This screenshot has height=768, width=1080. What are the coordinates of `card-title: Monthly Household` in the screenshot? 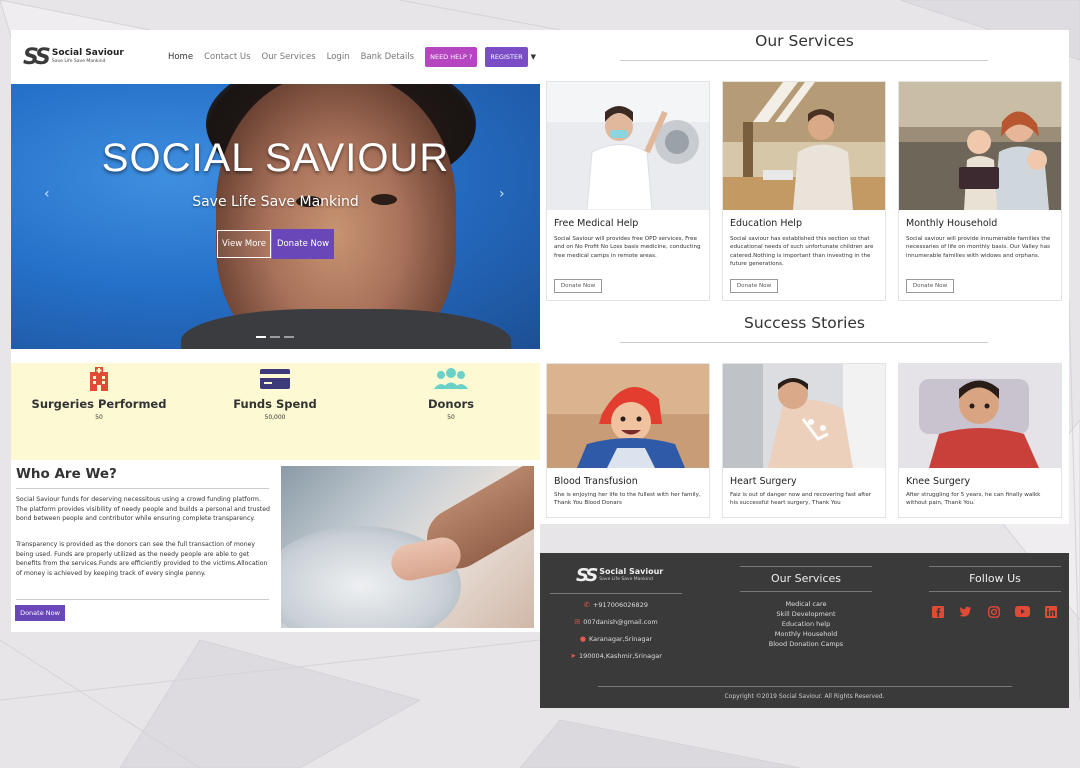 It's located at (952, 223).